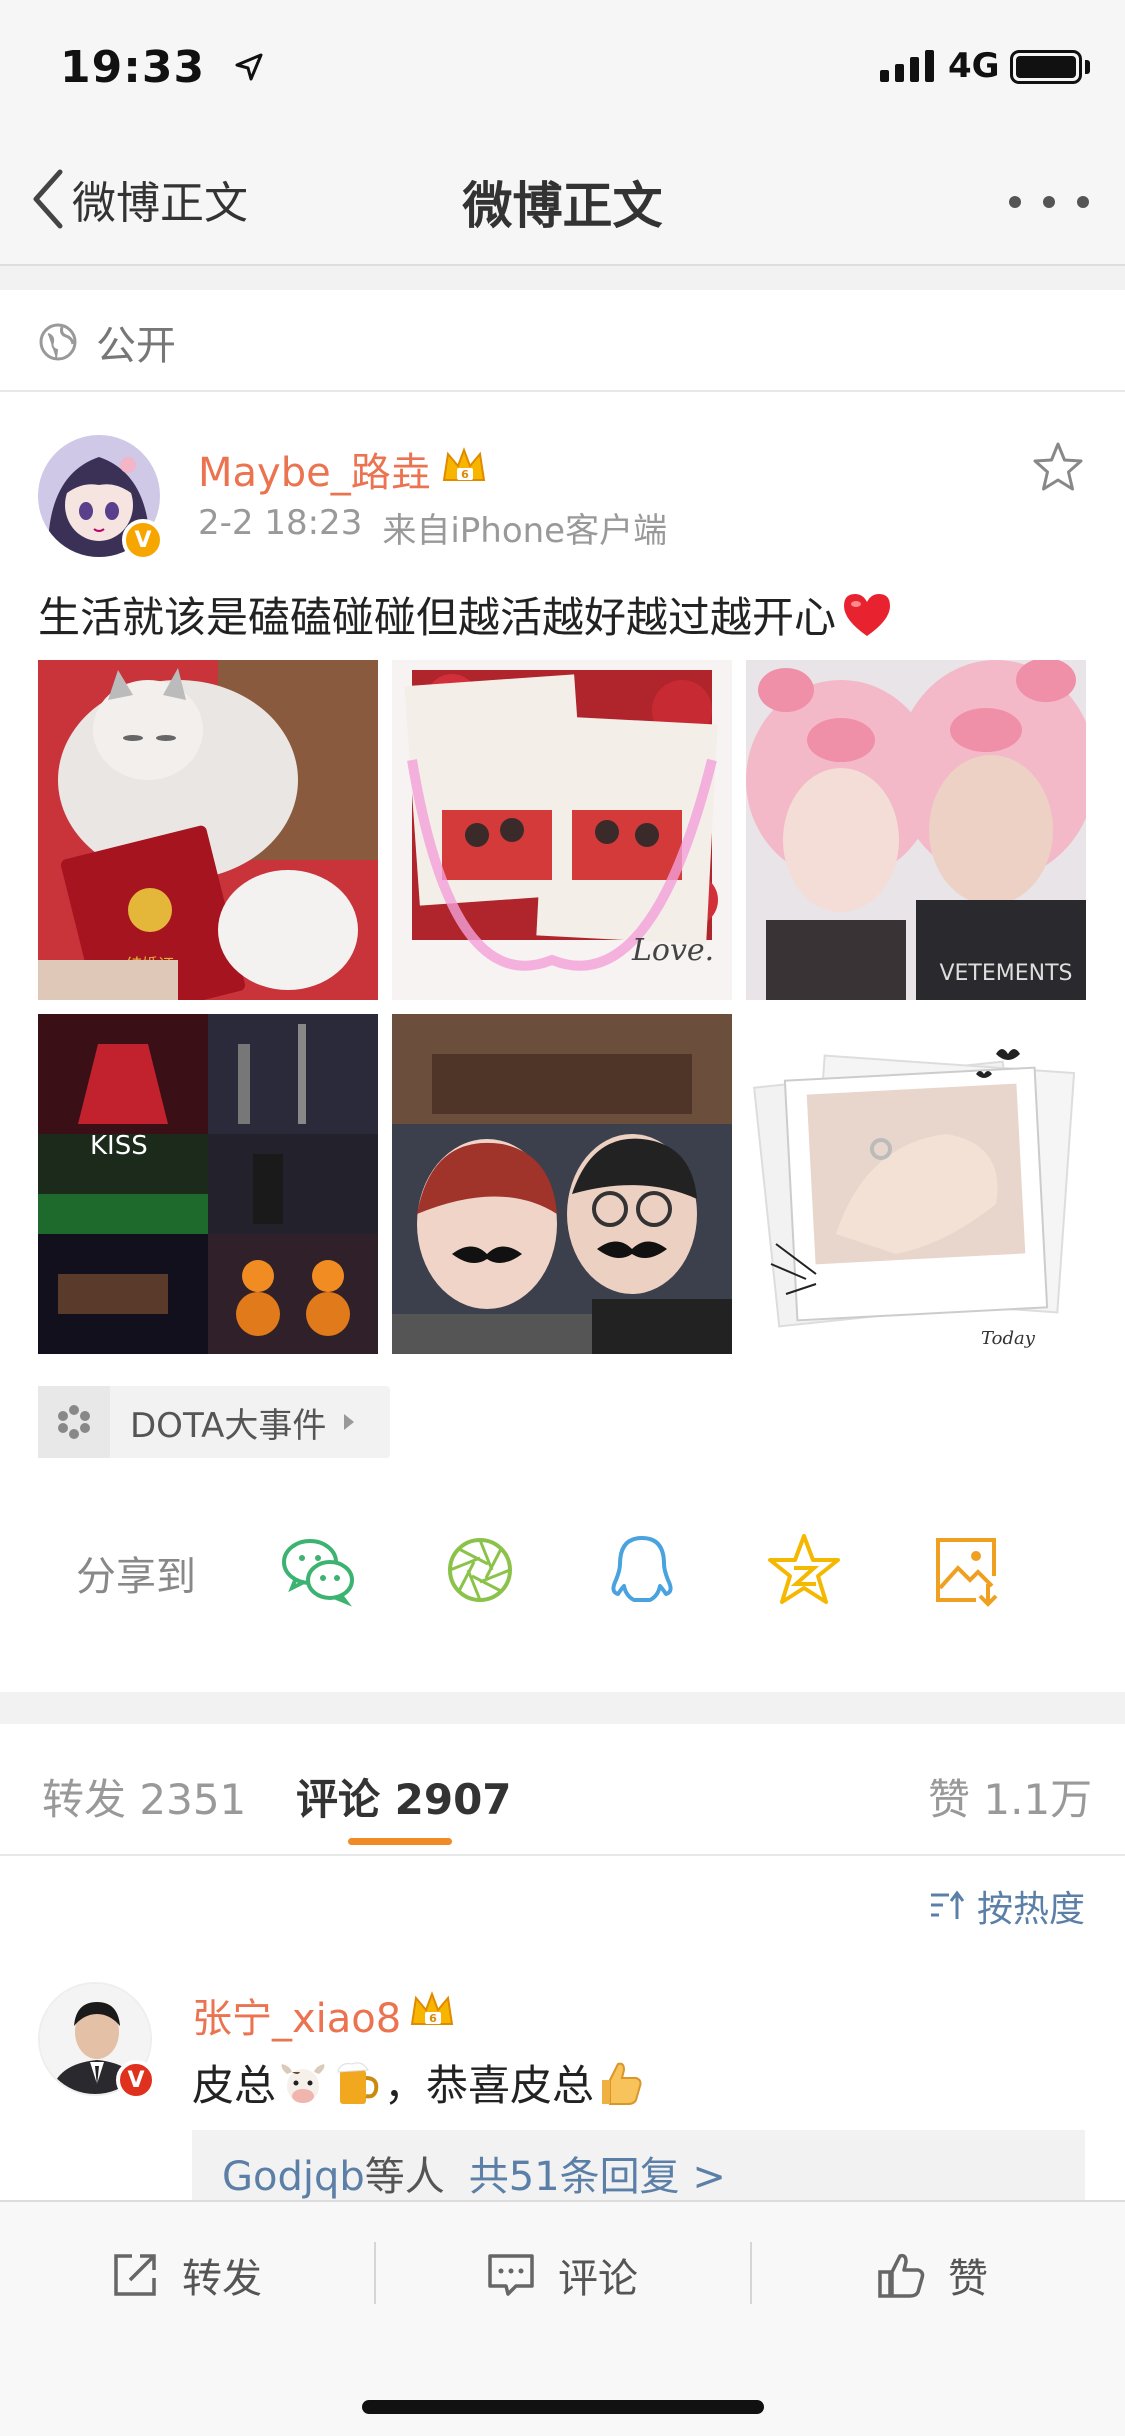 This screenshot has width=1125, height=2436. I want to click on share-row: 分享到, so click(562, 1570).